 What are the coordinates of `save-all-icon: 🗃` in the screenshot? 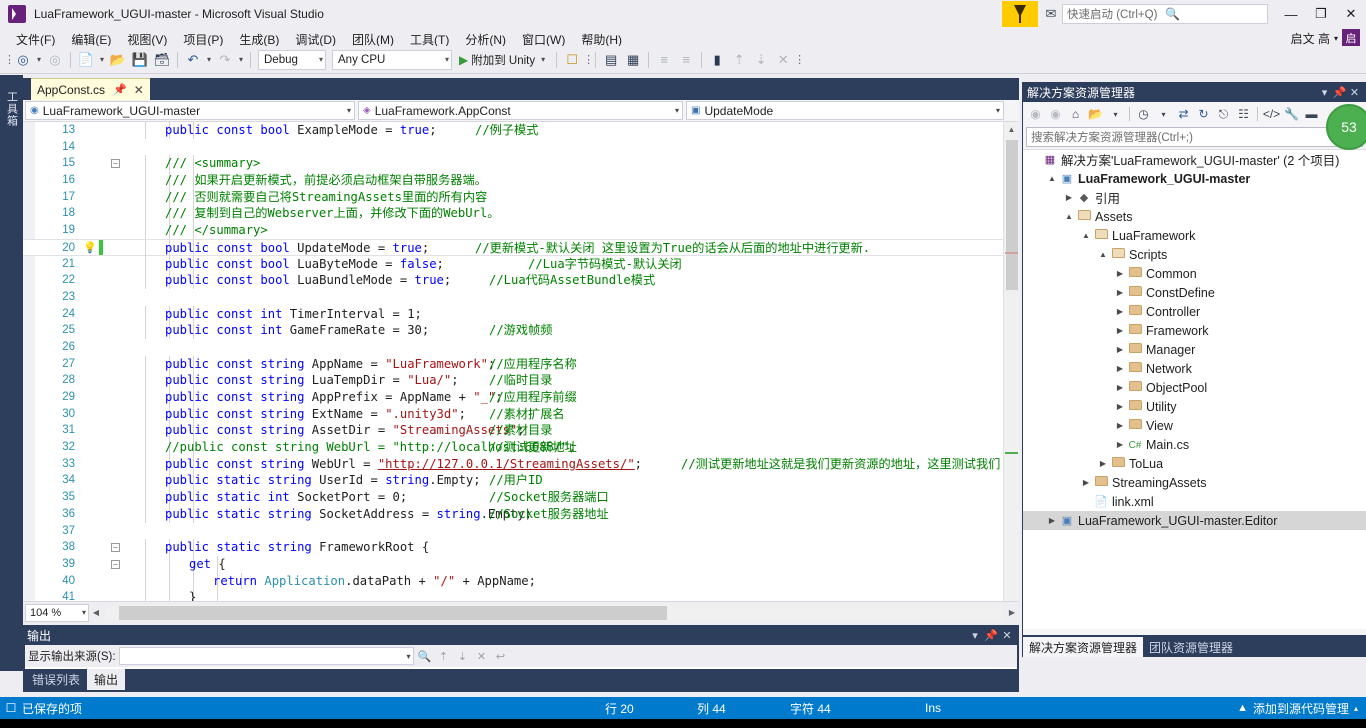 It's located at (162, 60).